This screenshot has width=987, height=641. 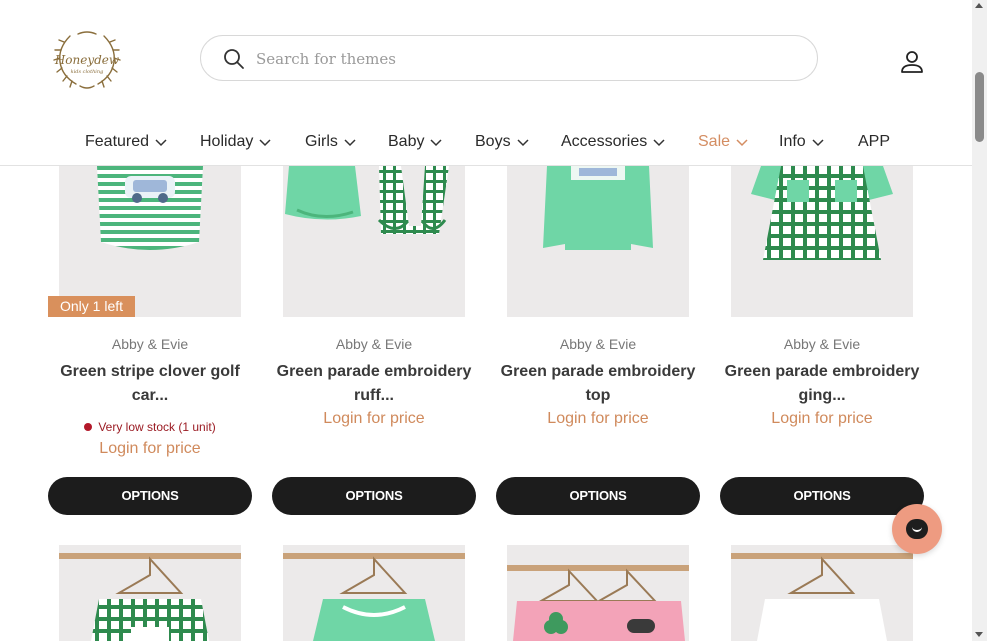 I want to click on search-input, so click(x=526, y=59).